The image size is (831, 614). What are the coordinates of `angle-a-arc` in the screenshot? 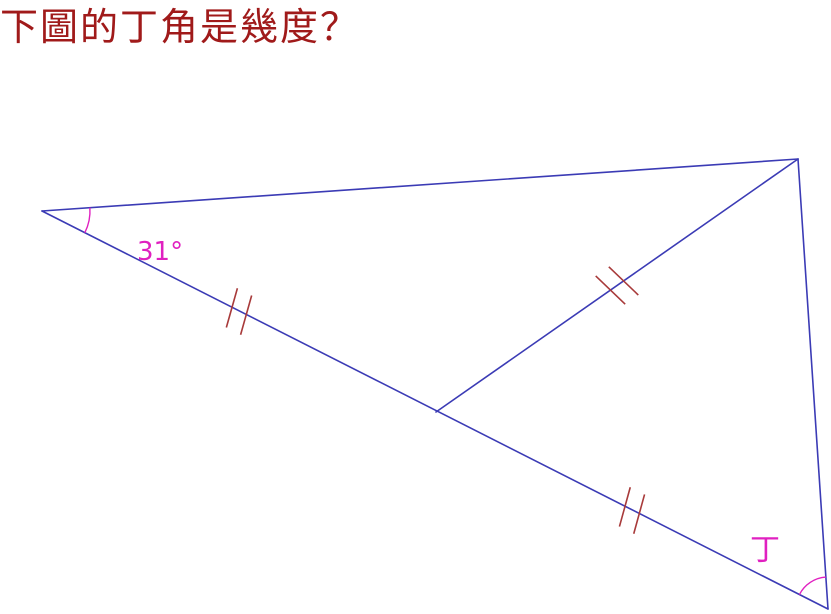 It's located at (87, 220).